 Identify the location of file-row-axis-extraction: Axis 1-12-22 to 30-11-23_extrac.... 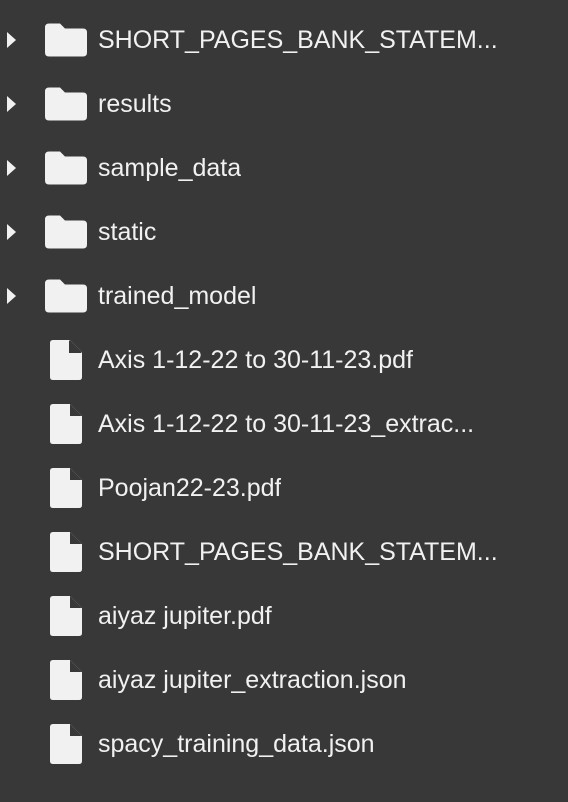
(284, 424).